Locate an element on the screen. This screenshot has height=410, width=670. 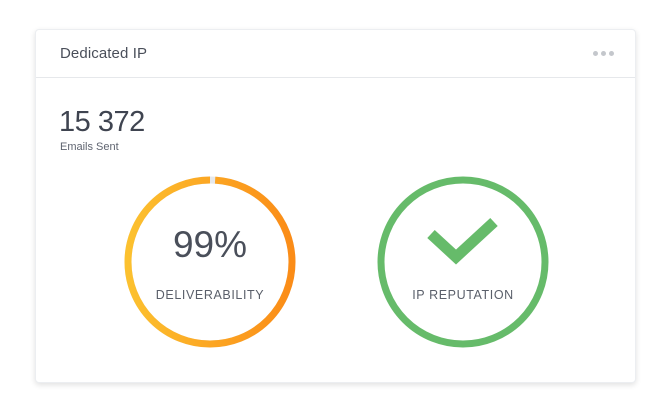
more-options-icon is located at coordinates (604, 54).